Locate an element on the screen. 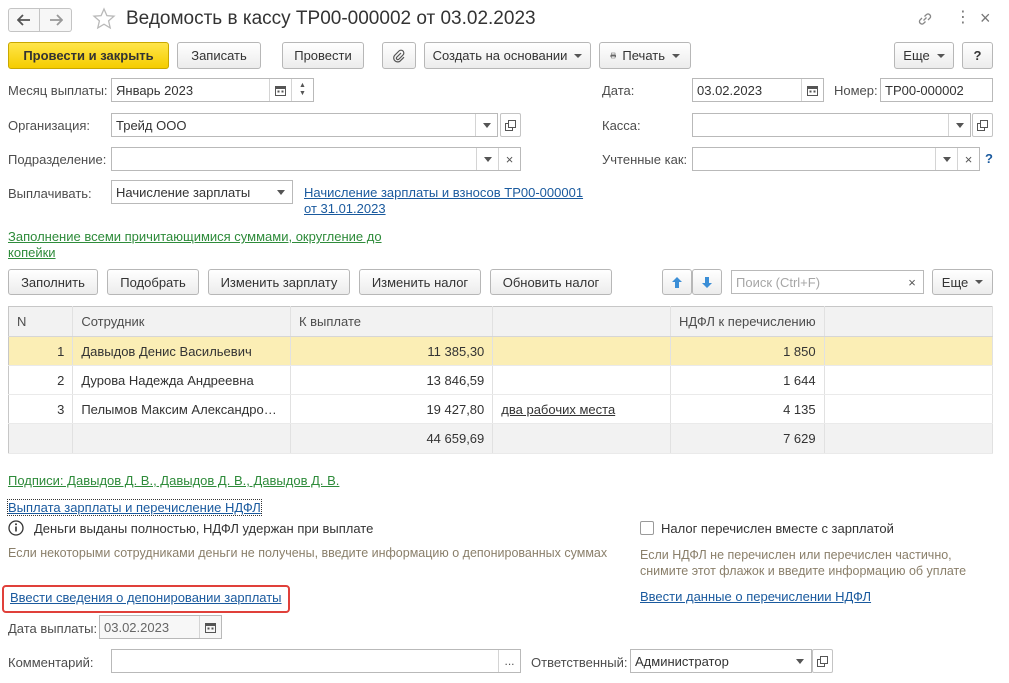 The image size is (1009, 683). create-based-on-button: Создать на основании is located at coordinates (507, 55).